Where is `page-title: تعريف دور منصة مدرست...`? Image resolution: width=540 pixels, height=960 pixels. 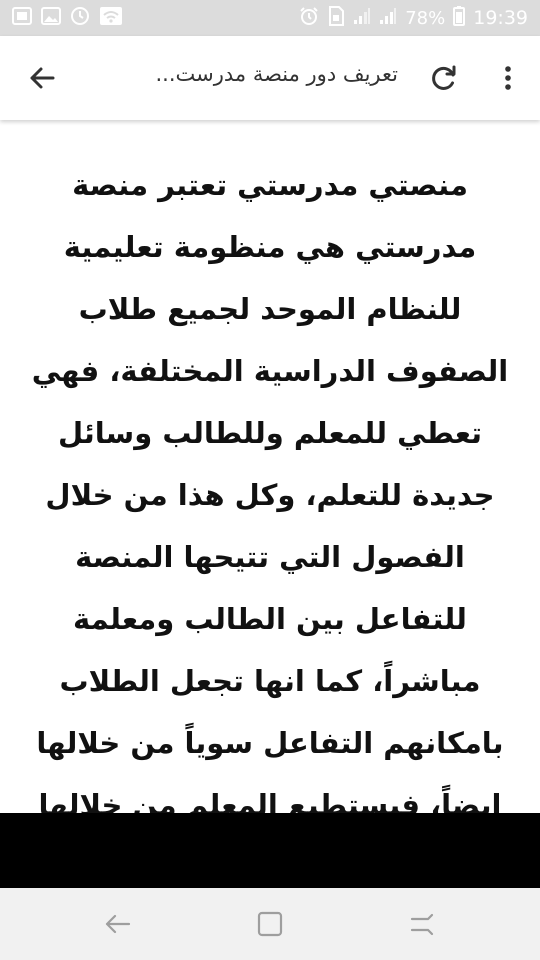 page-title: تعريف دور منصة مدرست... is located at coordinates (276, 74).